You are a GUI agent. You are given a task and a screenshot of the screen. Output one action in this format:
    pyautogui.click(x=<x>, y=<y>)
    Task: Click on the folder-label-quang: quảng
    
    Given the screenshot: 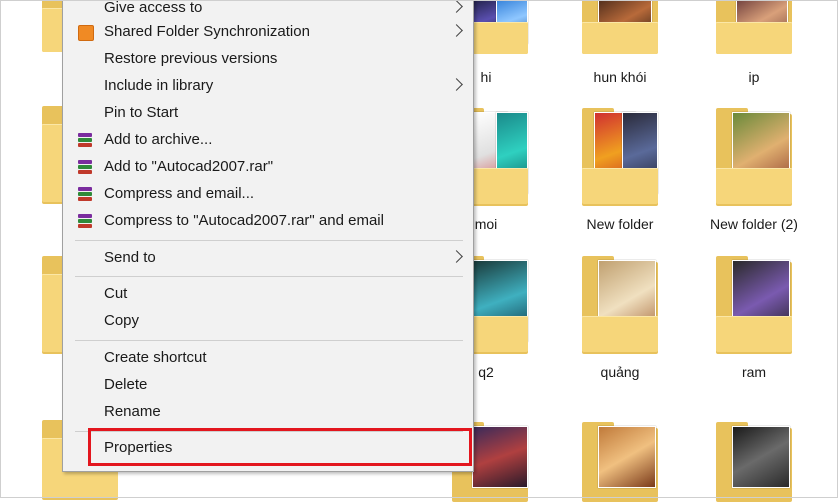 What is the action you would take?
    pyautogui.click(x=620, y=372)
    